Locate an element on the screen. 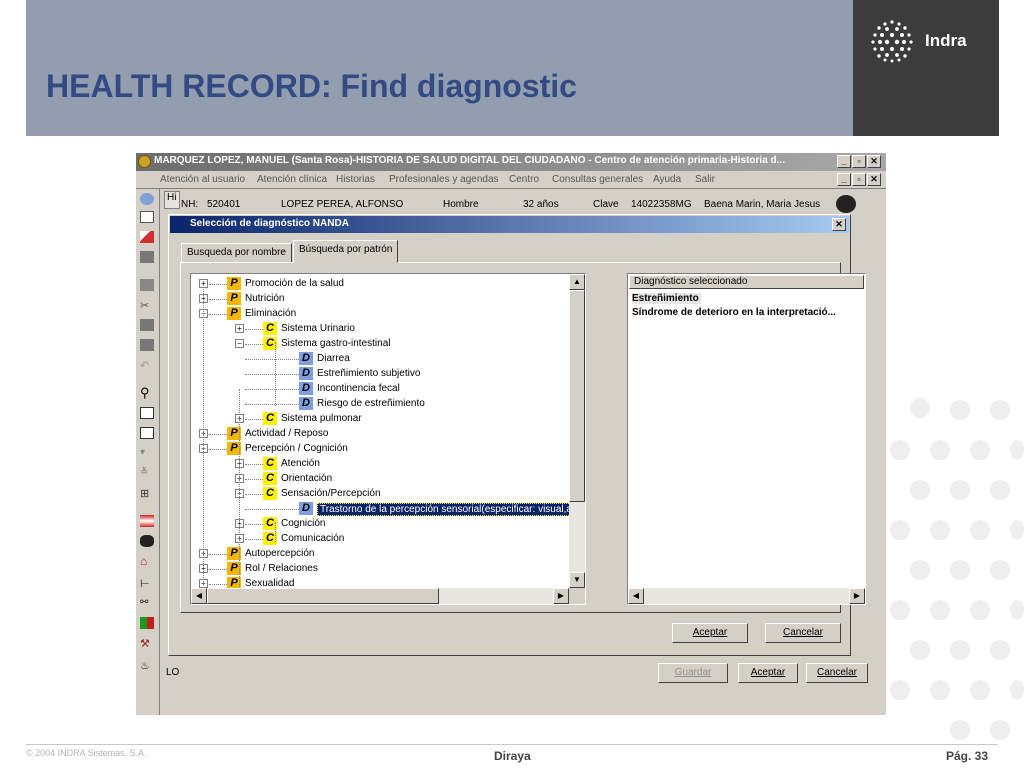  scroll-right-icon: ▶ is located at coordinates (561, 596).